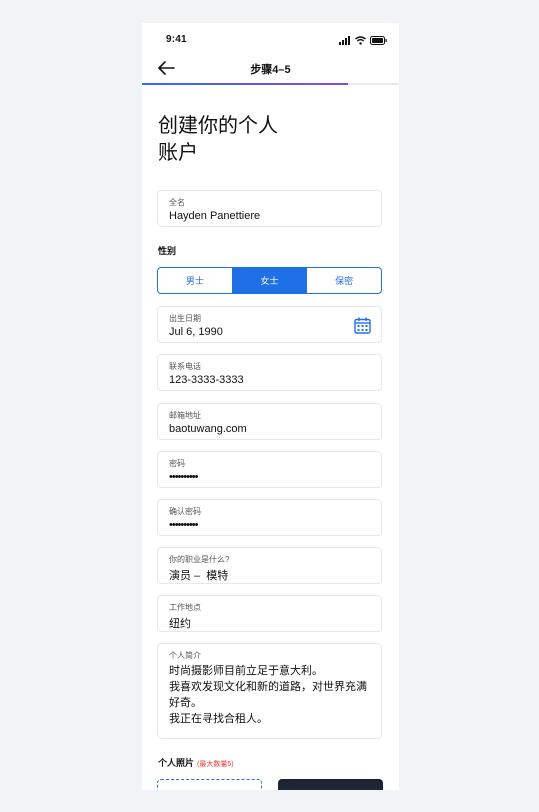 This screenshot has width=539, height=812. I want to click on progress-bar, so click(270, 84).